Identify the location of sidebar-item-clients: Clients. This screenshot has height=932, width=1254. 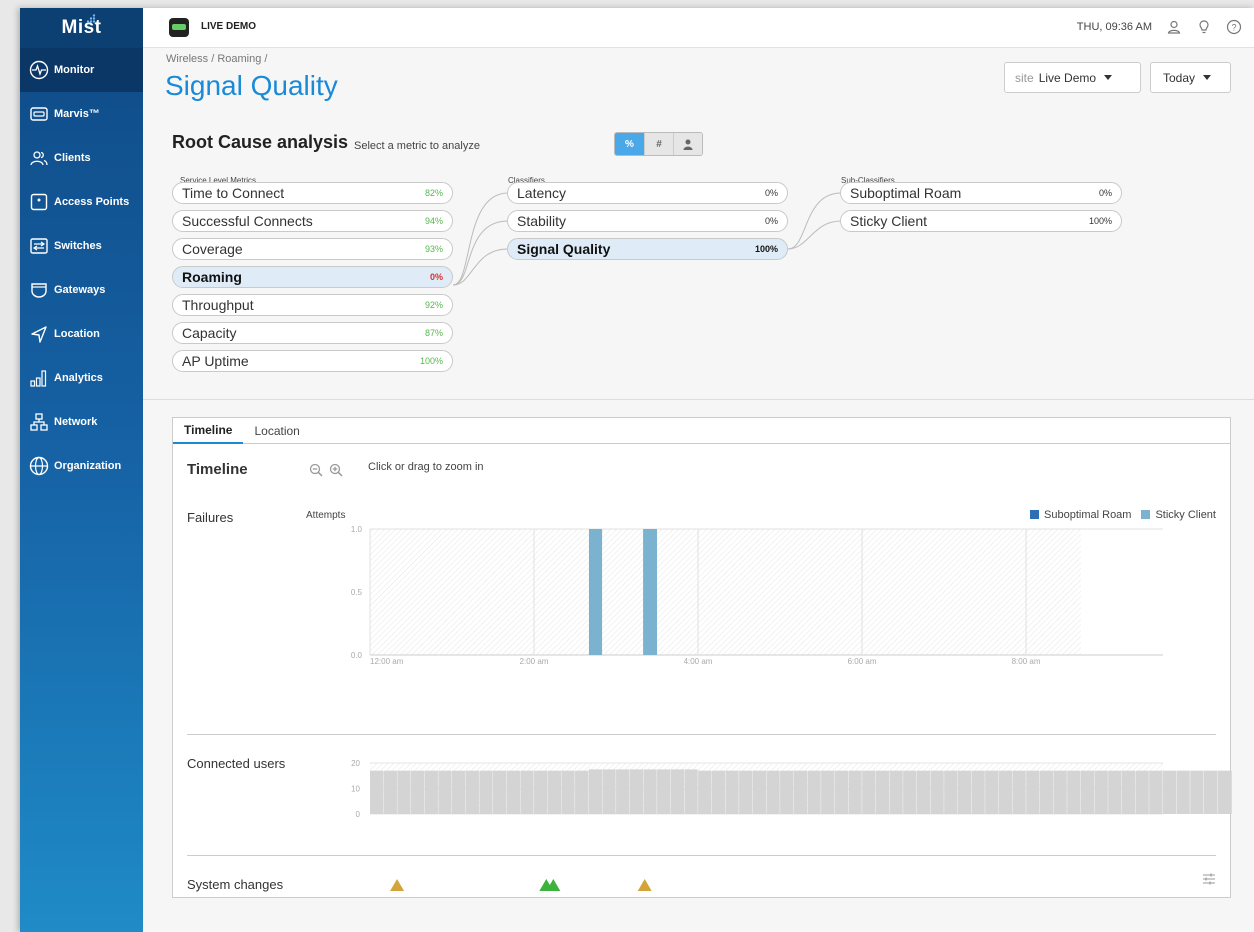
(81, 158).